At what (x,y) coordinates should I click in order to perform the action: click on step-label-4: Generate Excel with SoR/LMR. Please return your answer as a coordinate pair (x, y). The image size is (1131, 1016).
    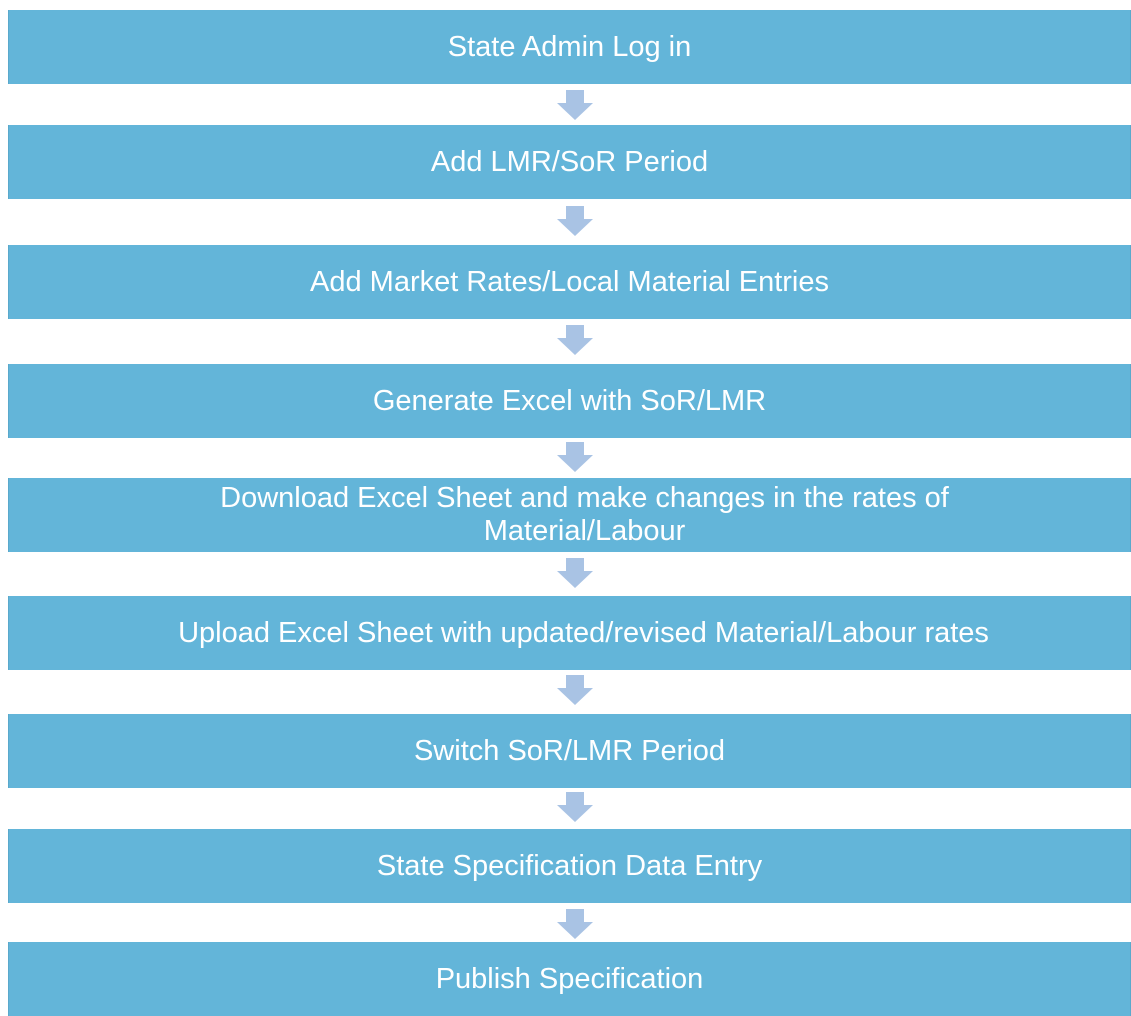
    Looking at the image, I should click on (569, 400).